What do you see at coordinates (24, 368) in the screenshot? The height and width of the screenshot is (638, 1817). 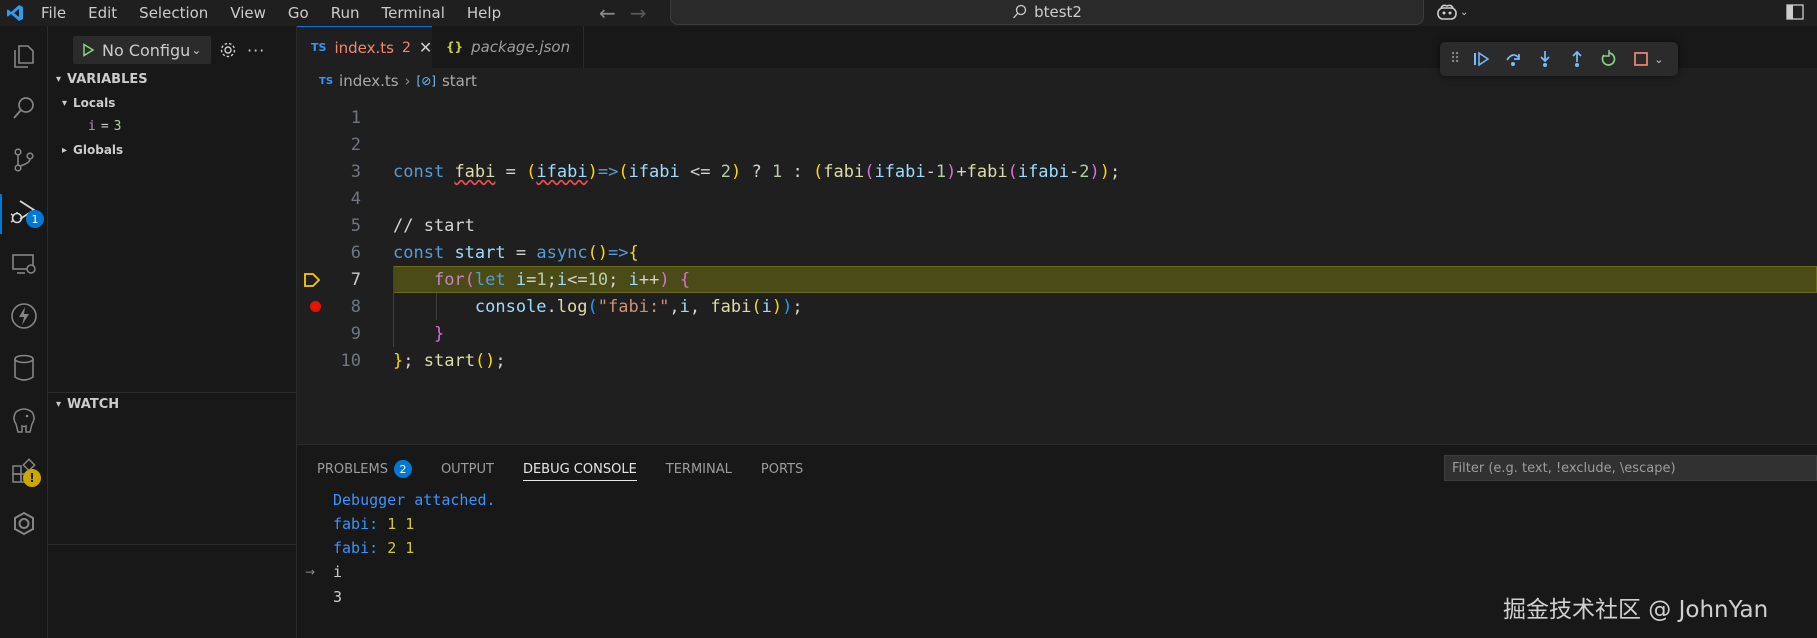 I see `database-icon` at bounding box center [24, 368].